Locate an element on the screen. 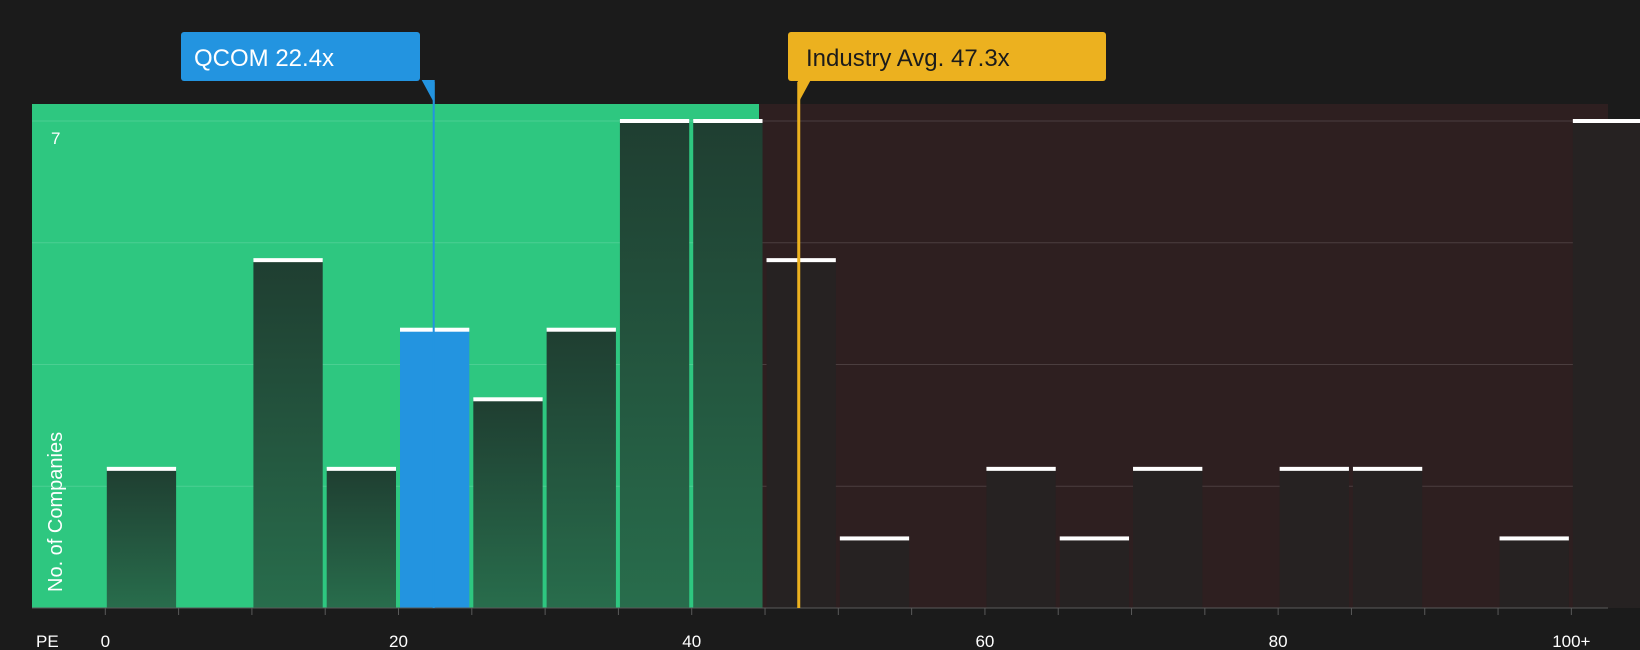 This screenshot has width=1640, height=650. x-axis-ticks: 0 20 40 60 80 100+ is located at coordinates (846, 629).